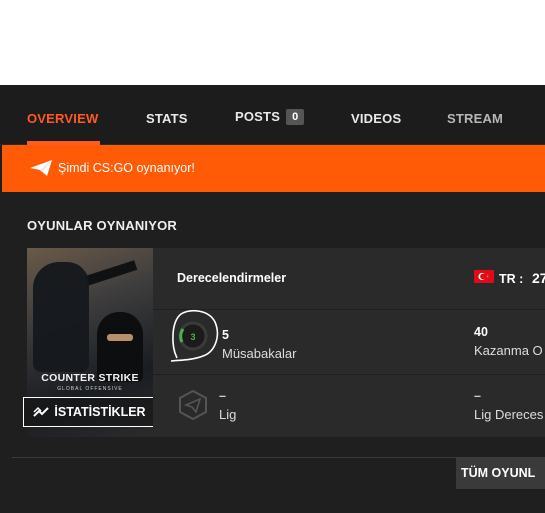 The height and width of the screenshot is (513, 545). What do you see at coordinates (538, 278) in the screenshot?
I see `country-rank-value: 27` at bounding box center [538, 278].